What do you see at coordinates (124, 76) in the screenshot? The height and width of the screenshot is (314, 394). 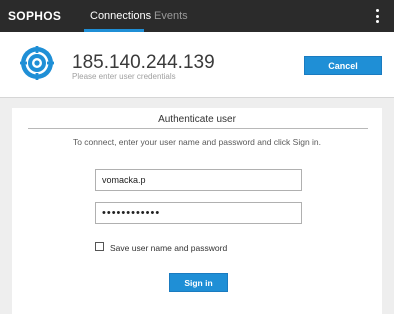 I see `connection-subtitle: Please enter user credentials` at bounding box center [124, 76].